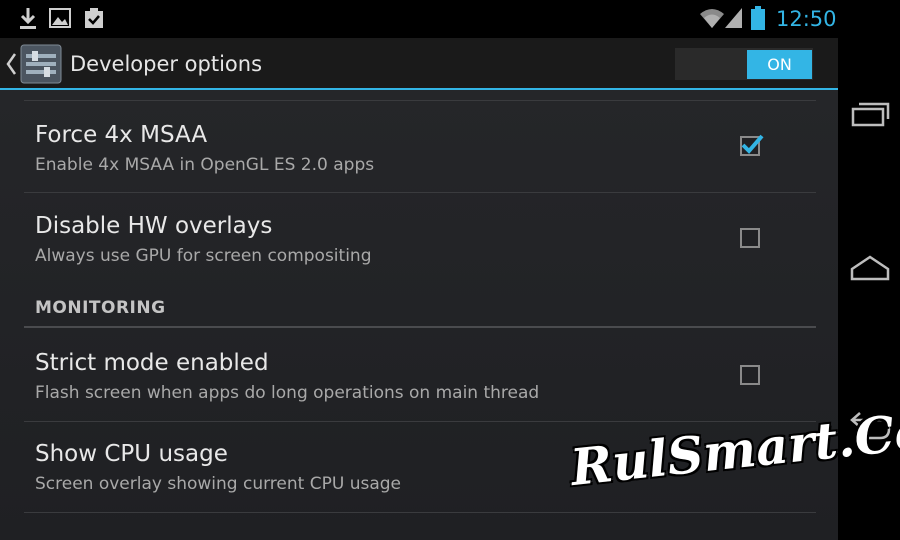 The height and width of the screenshot is (540, 900). What do you see at coordinates (419, 19) in the screenshot?
I see `status-bar: 12:50` at bounding box center [419, 19].